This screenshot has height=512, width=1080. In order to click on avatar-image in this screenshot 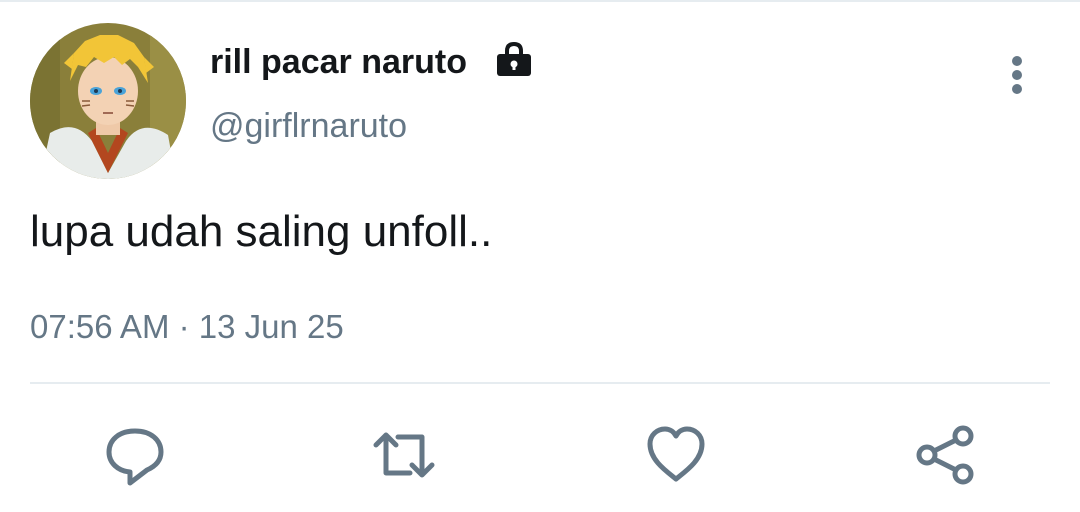, I will do `click(108, 101)`.